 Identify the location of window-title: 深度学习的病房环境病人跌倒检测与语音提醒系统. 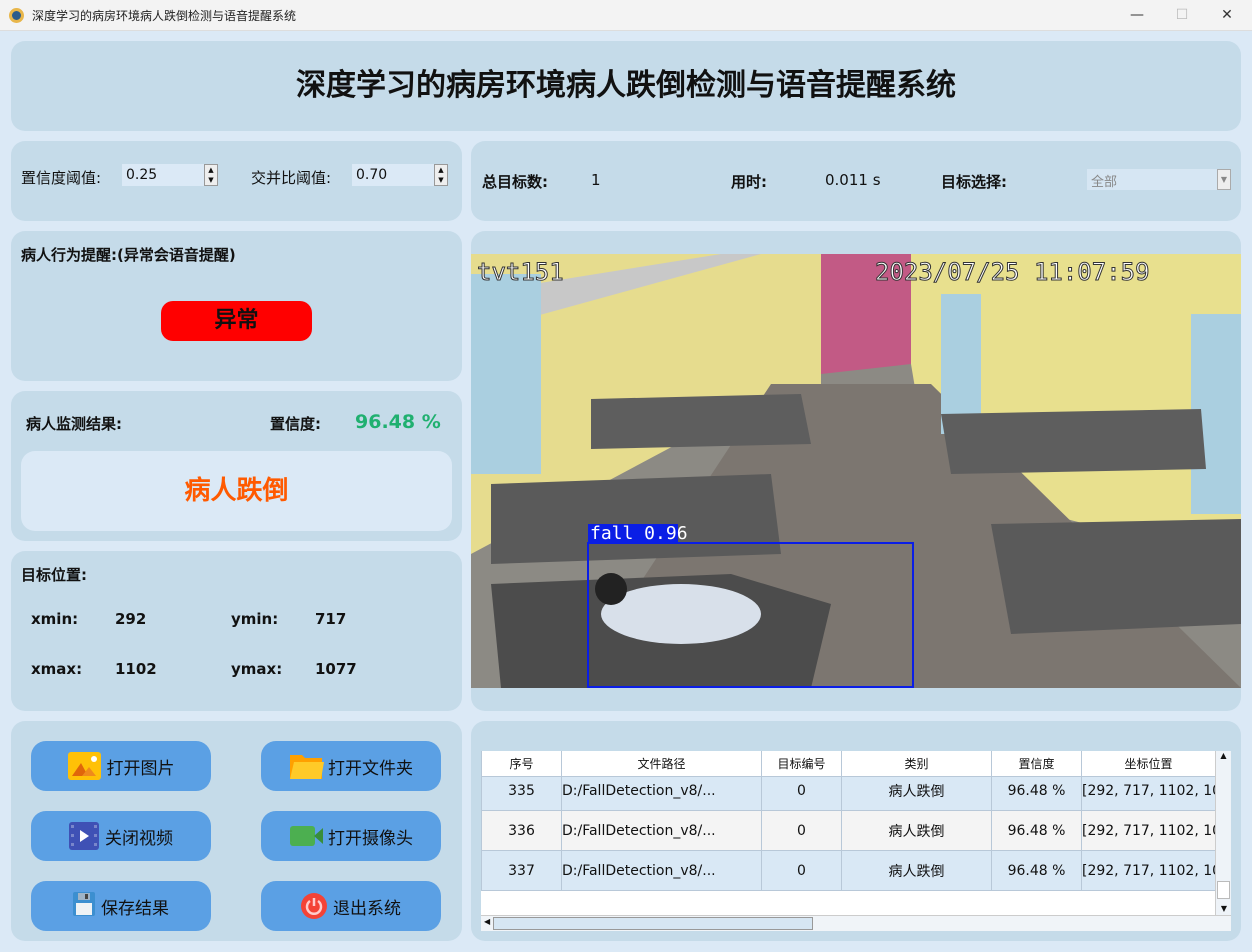
(164, 16).